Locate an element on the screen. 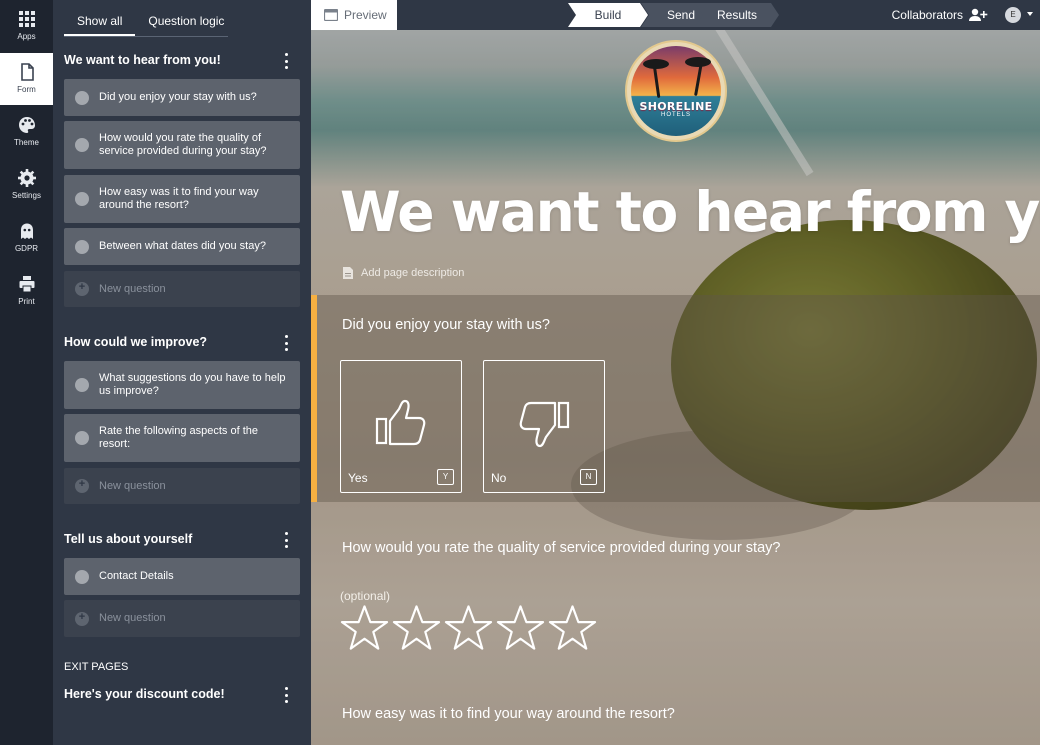  page-1-menu-icon is located at coordinates (286, 61).